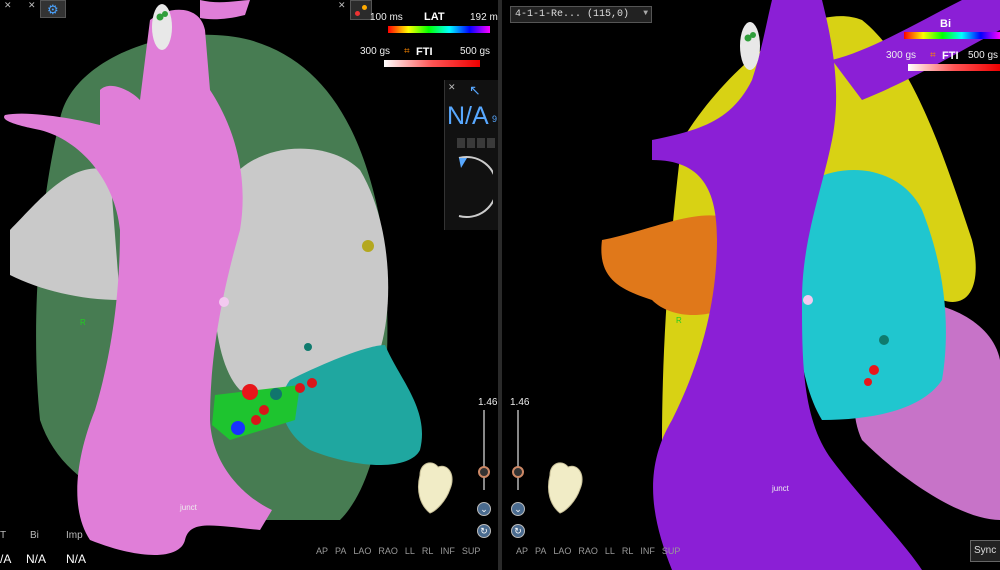 This screenshot has width=1000, height=570. What do you see at coordinates (471, 155) in the screenshot?
I see `catheter-info-panel: ✕ ↖ N/A 9` at bounding box center [471, 155].